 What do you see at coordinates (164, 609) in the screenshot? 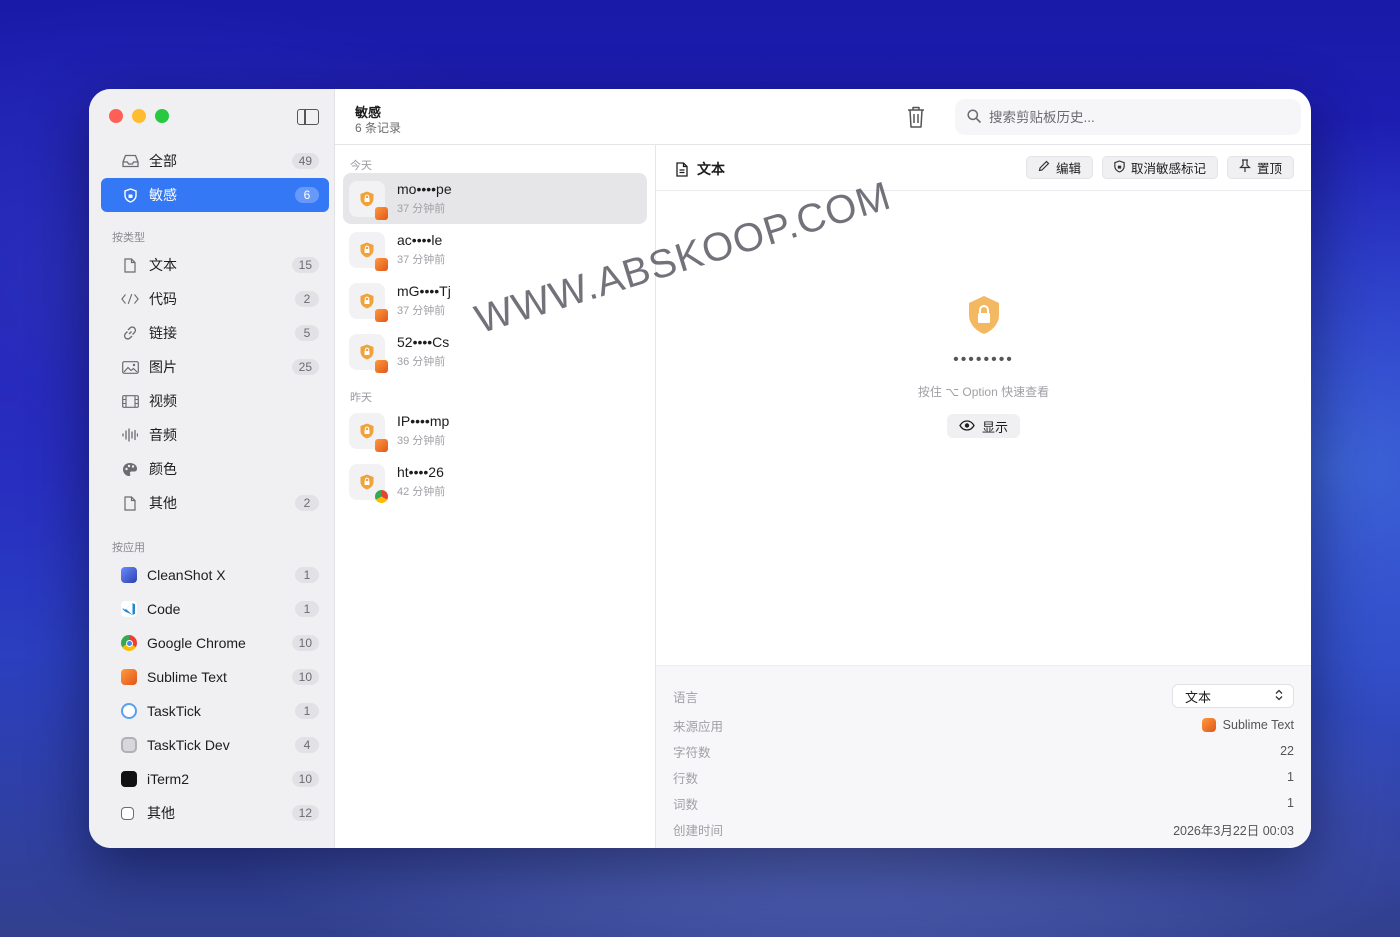
I see `sidebar-item-label: Code` at bounding box center [164, 609].